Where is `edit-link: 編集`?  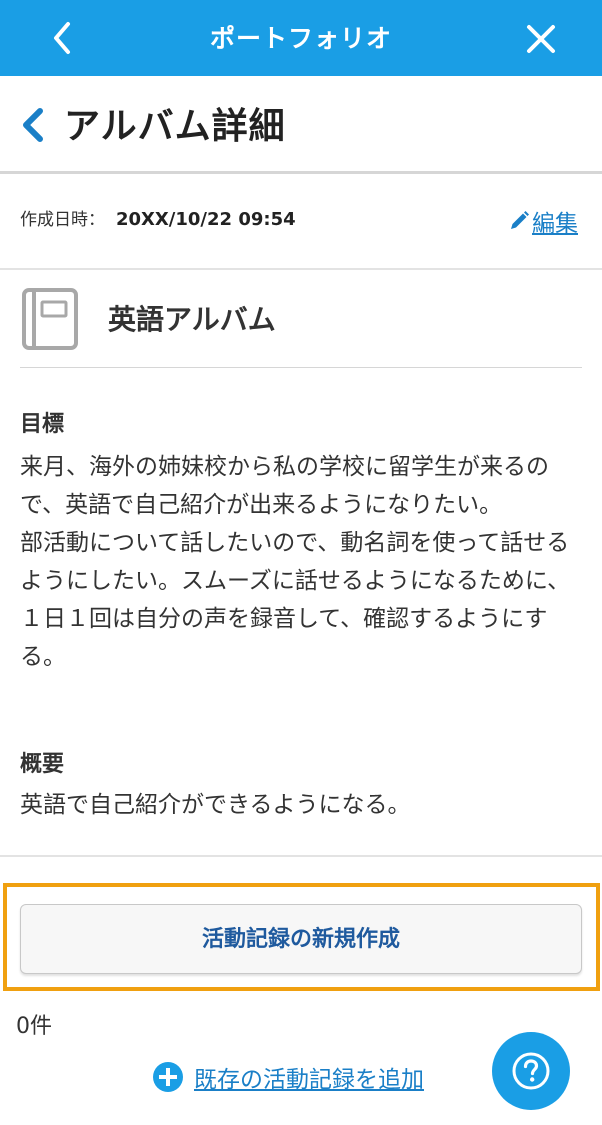
edit-link: 編集 is located at coordinates (543, 221).